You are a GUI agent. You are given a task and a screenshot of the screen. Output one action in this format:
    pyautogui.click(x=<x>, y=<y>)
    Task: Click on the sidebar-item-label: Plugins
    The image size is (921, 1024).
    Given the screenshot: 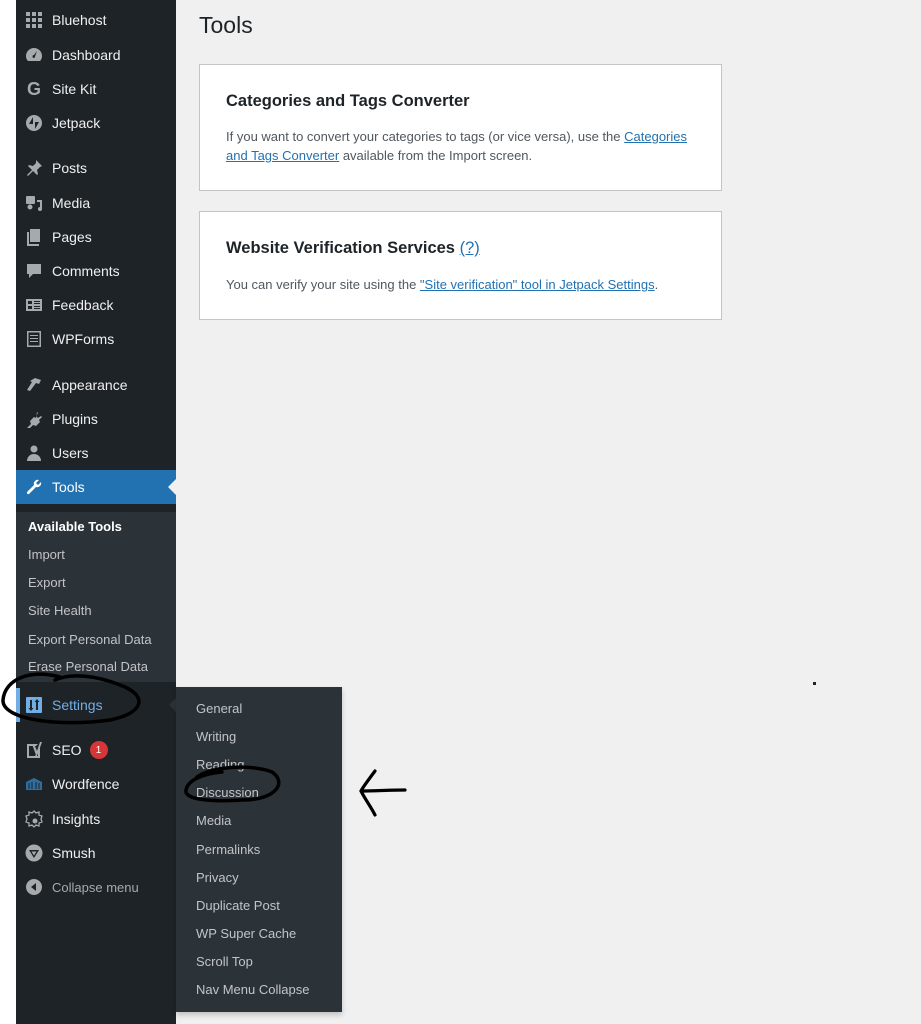 What is the action you would take?
    pyautogui.click(x=75, y=419)
    